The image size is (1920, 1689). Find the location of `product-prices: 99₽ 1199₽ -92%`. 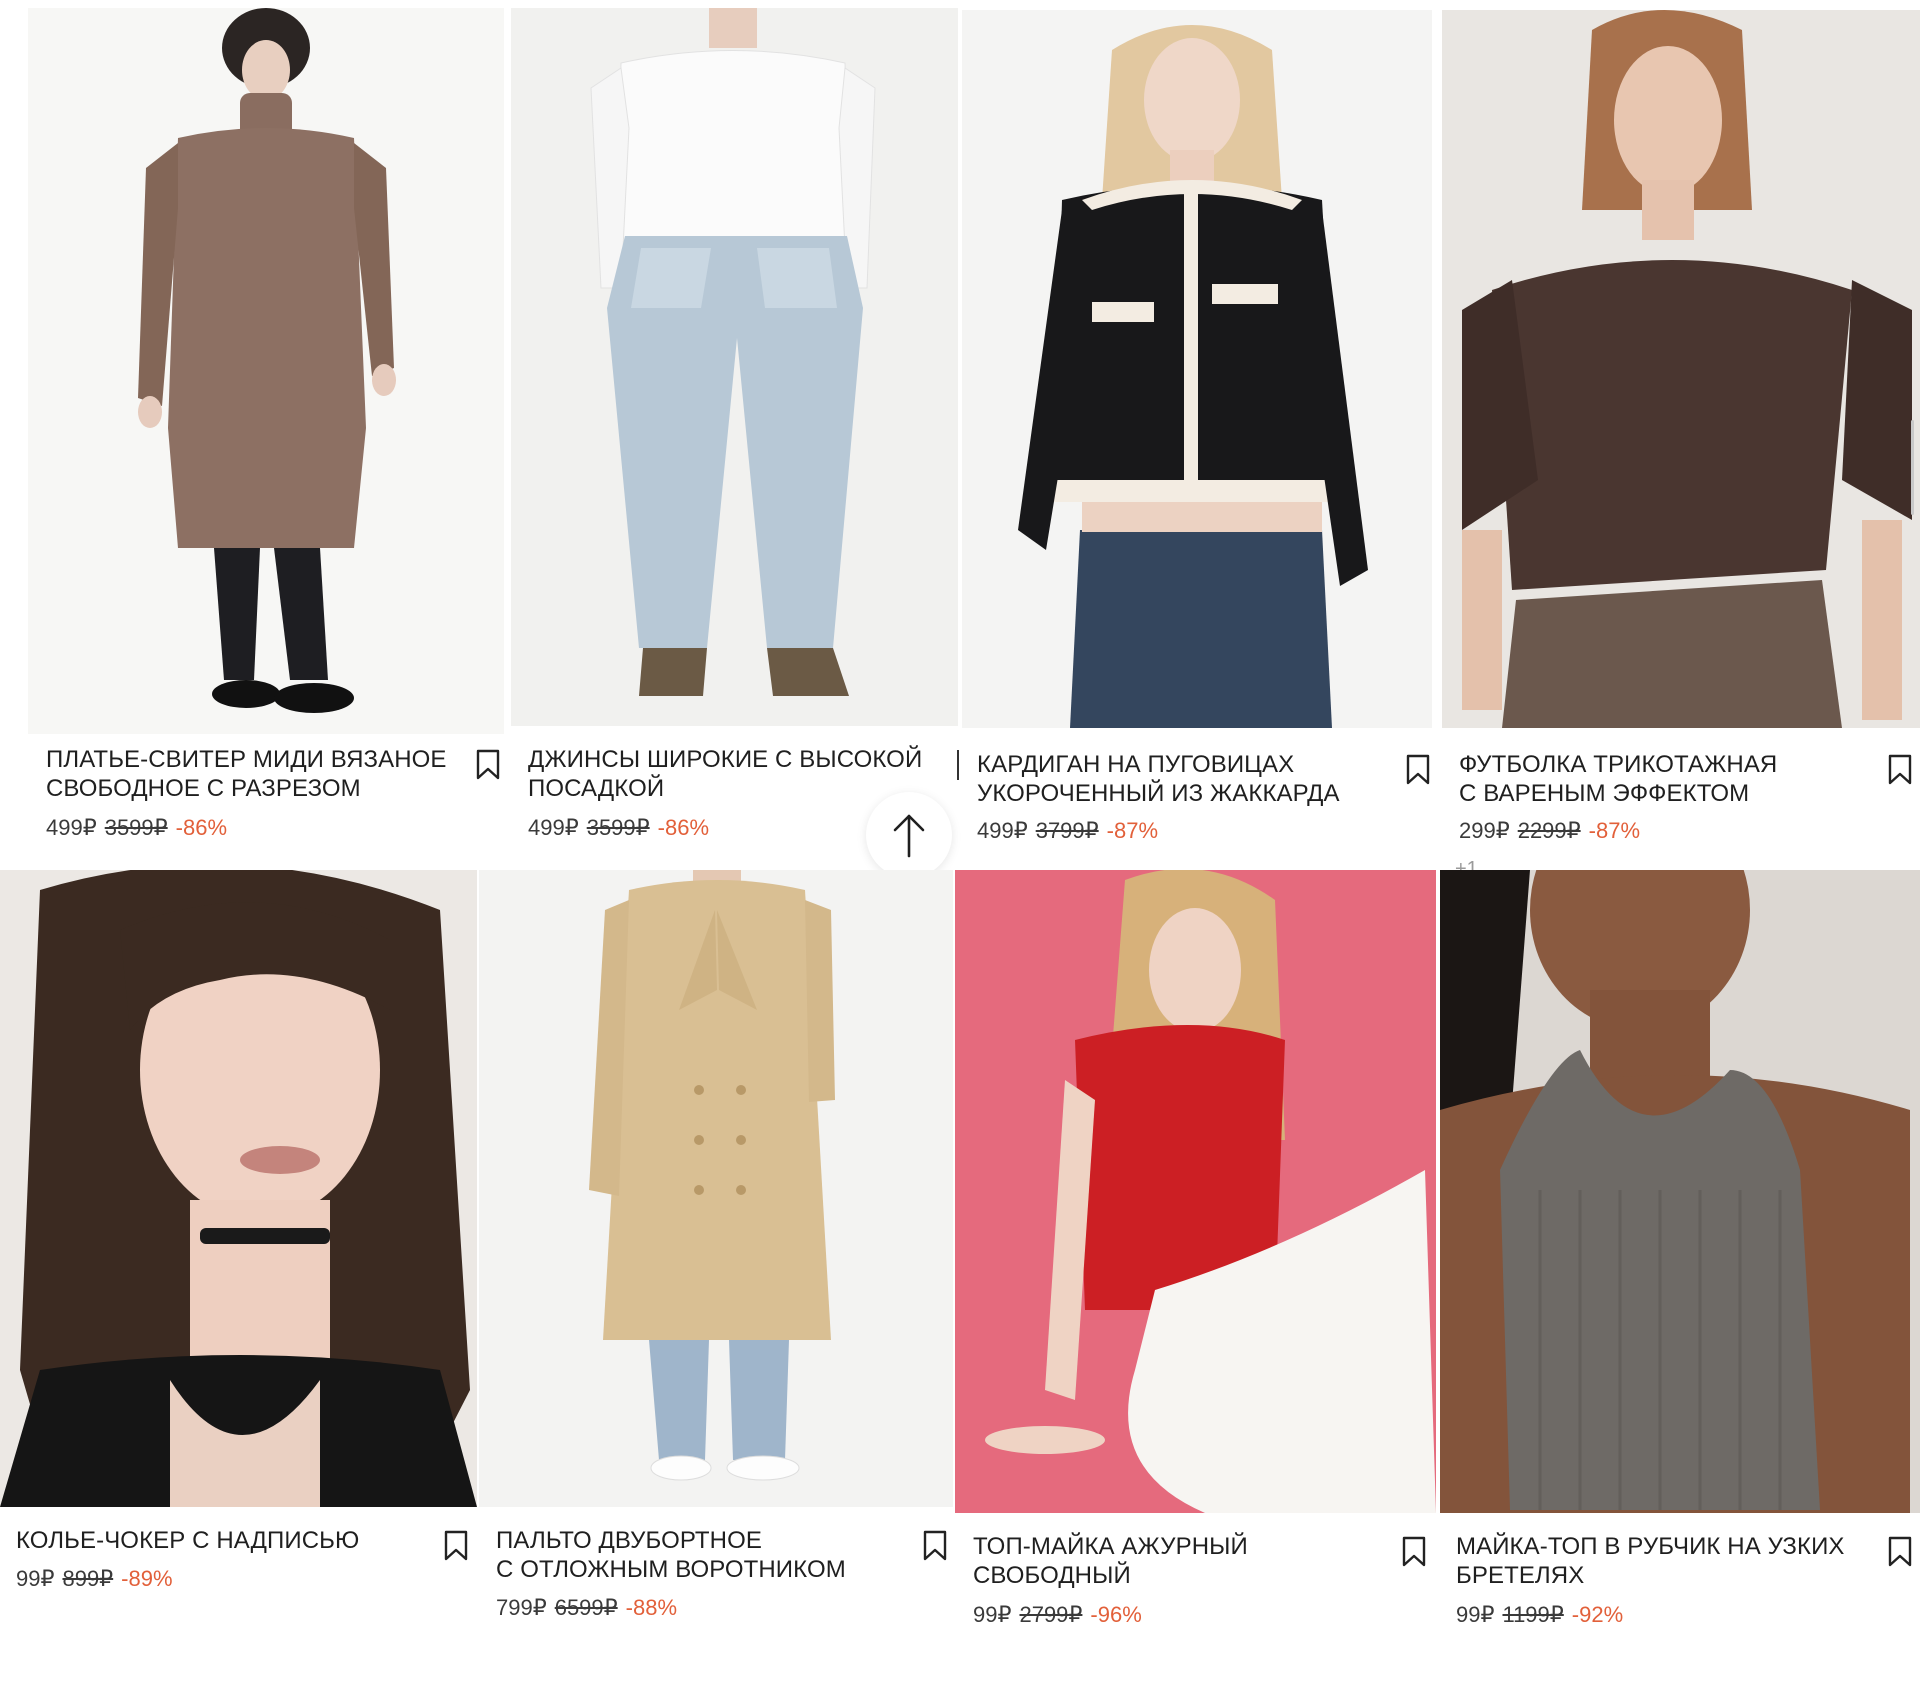

product-prices: 99₽ 1199₽ -92% is located at coordinates (1539, 1615).